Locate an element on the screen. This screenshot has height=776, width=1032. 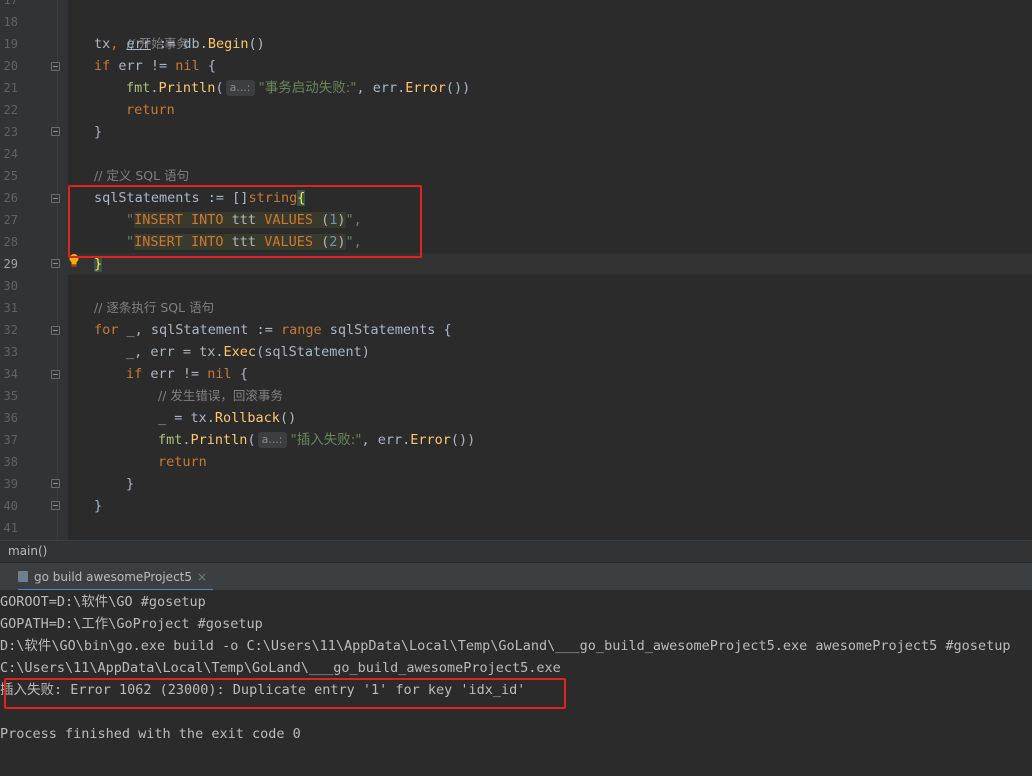
line-number: 22 is located at coordinates (10, 110).